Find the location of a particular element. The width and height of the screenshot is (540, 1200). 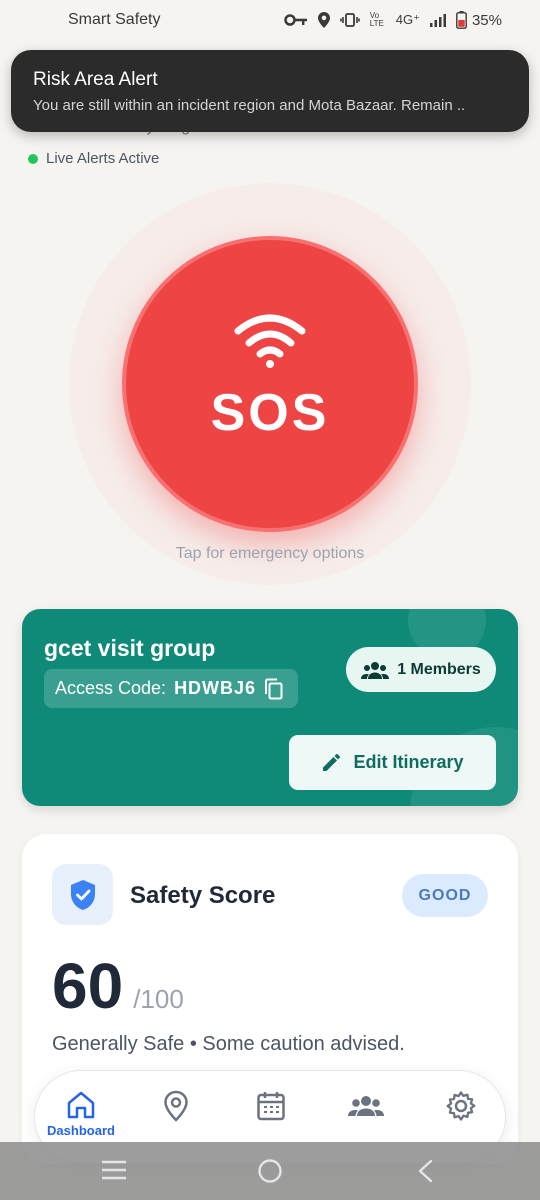

live-alerts-label: Live Alerts Active is located at coordinates (103, 158).